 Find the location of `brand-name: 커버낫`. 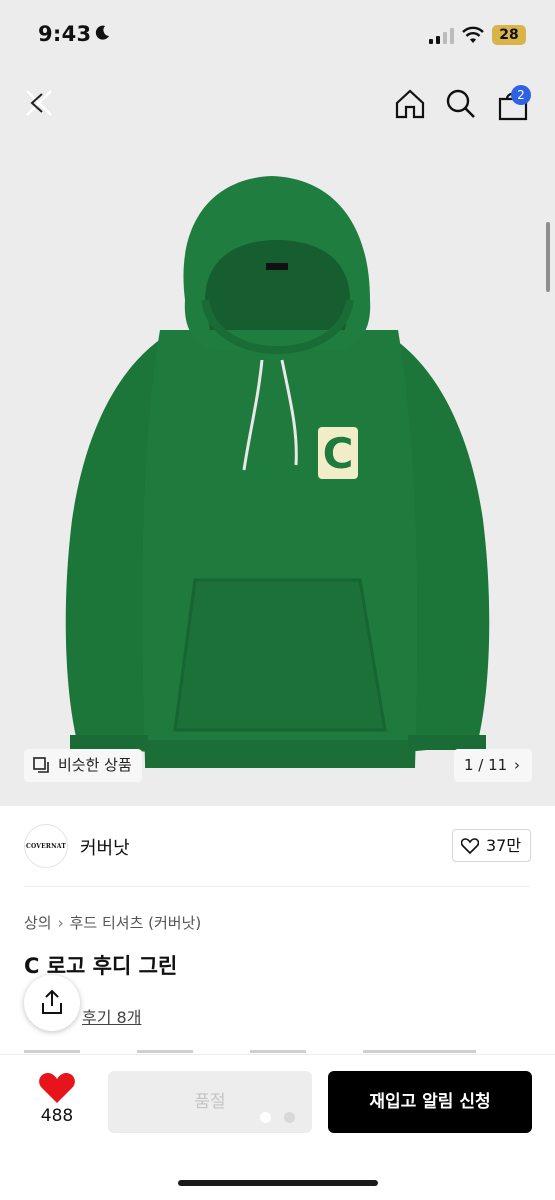

brand-name: 커버낫 is located at coordinates (105, 847).